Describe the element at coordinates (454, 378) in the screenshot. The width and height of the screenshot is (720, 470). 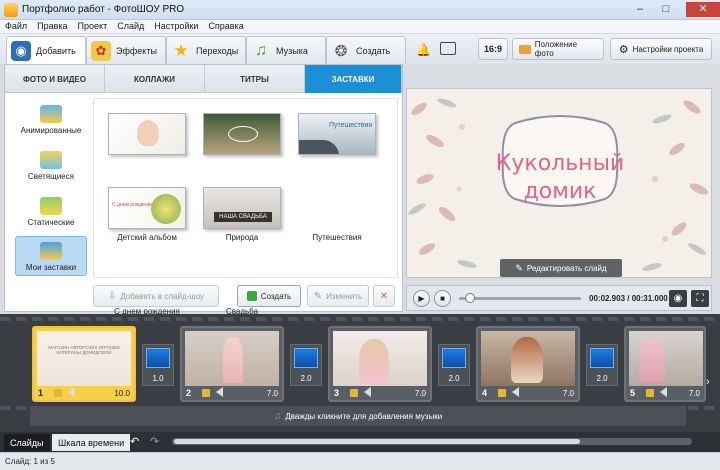
I see `transition-duration: 2.0` at that location.